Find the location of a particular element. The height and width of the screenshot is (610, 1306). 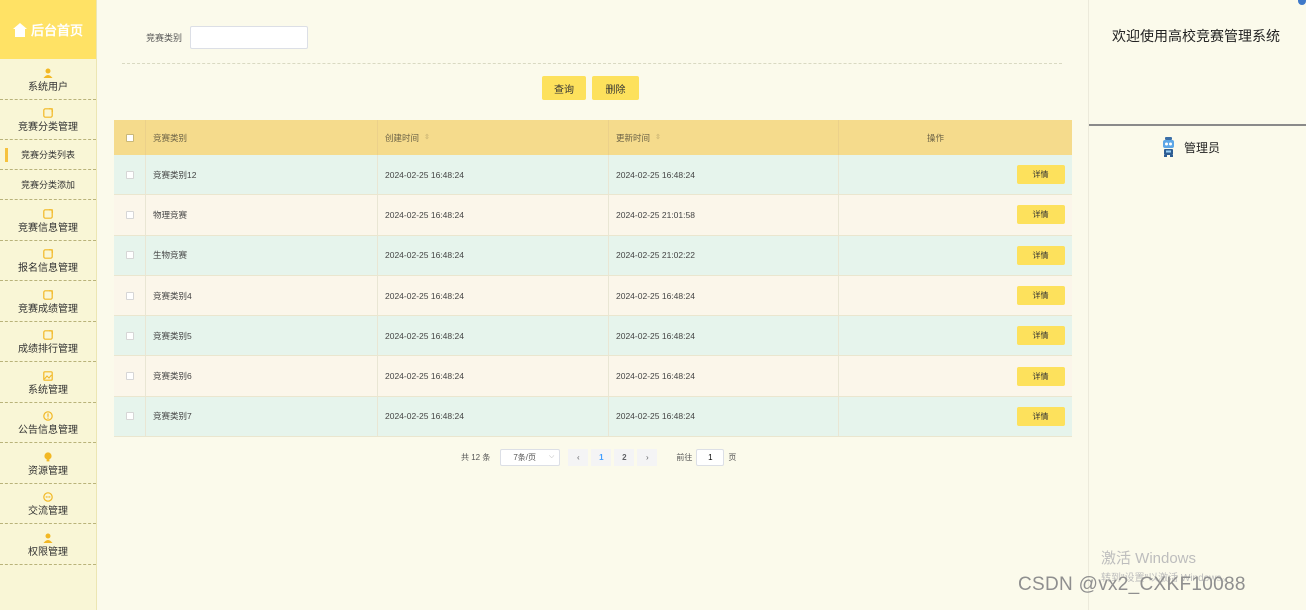

sidebar-item-label: 竞赛信息管理 is located at coordinates (48, 228).